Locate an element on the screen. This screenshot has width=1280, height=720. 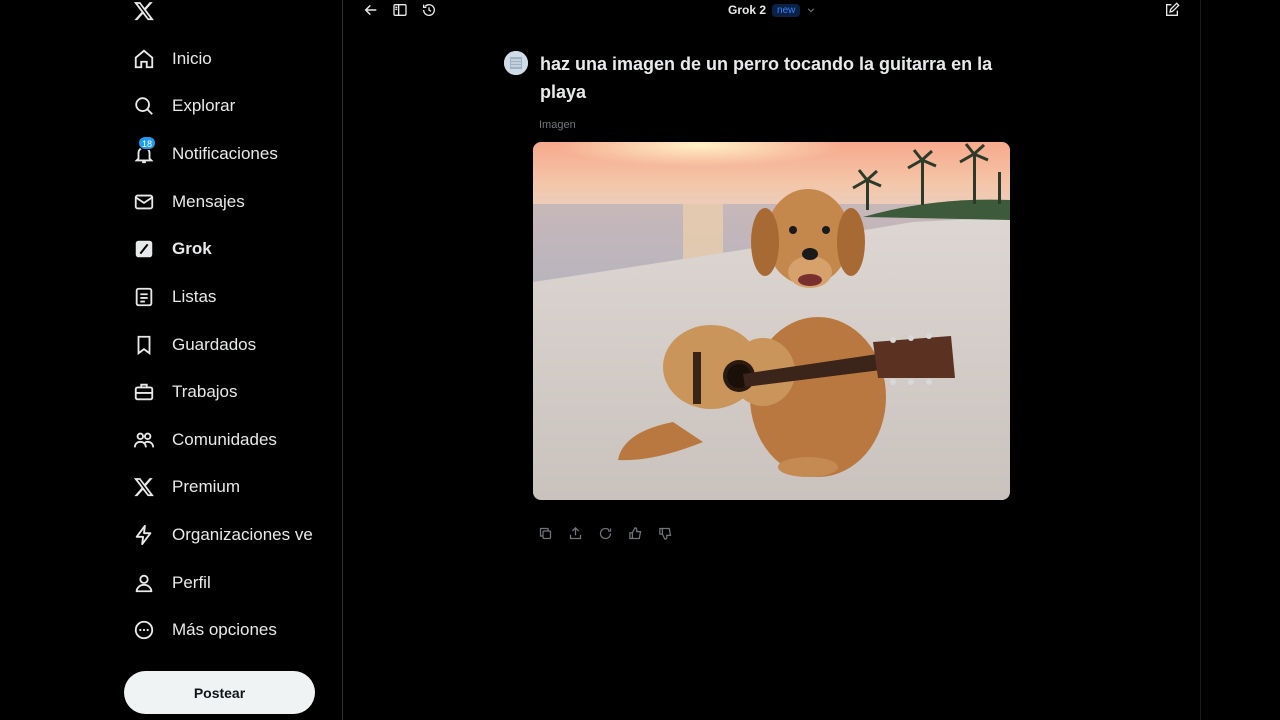
sidebar-toggle-icon is located at coordinates (401, 11).